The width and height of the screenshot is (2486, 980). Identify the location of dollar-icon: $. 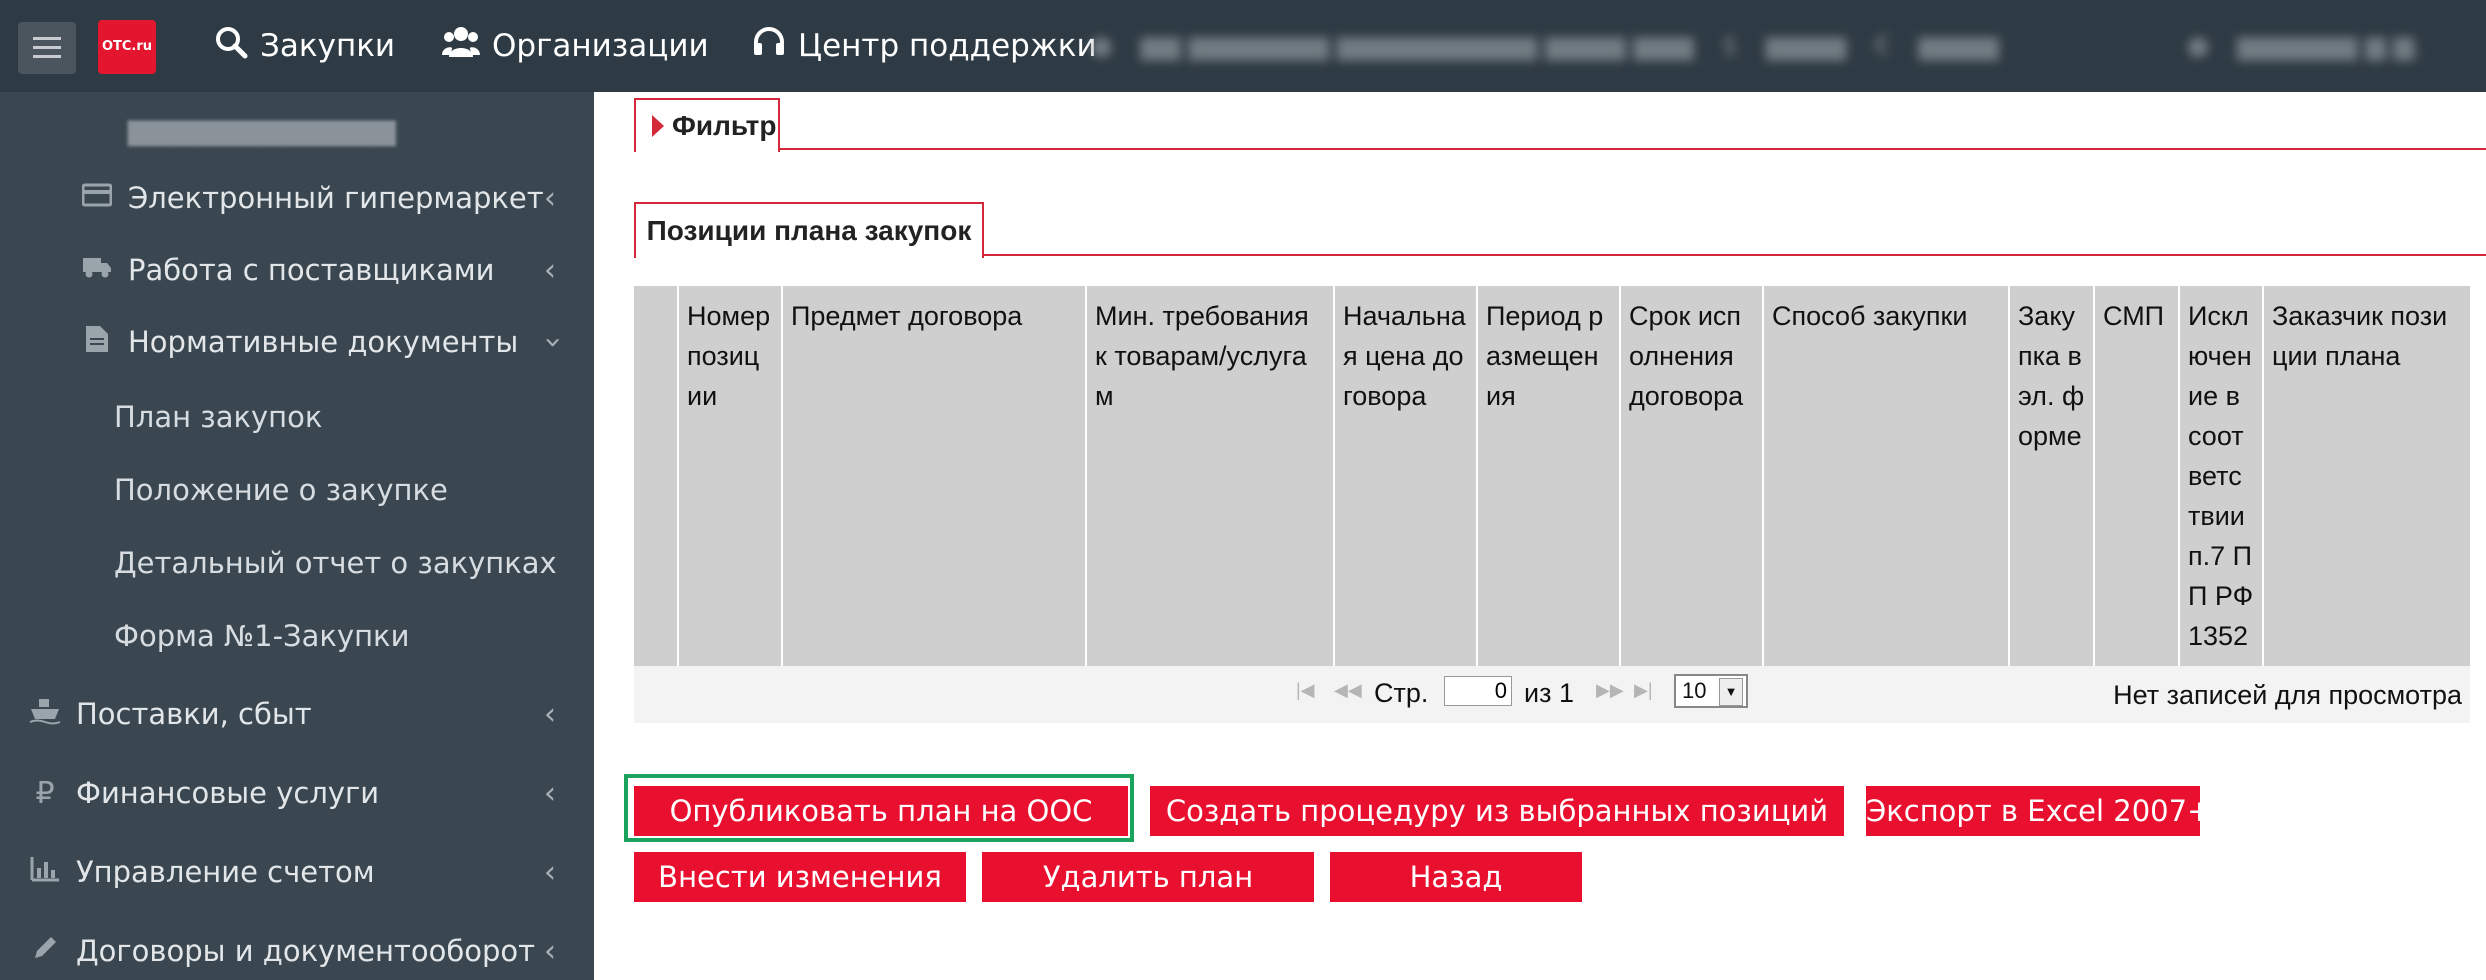
(1730, 46).